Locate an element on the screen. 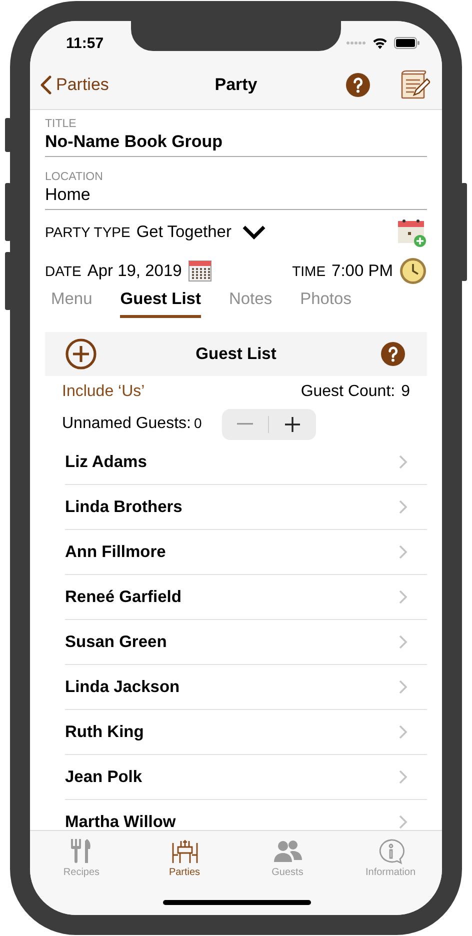 The height and width of the screenshot is (936, 472). chevron-down-icon is located at coordinates (254, 232).